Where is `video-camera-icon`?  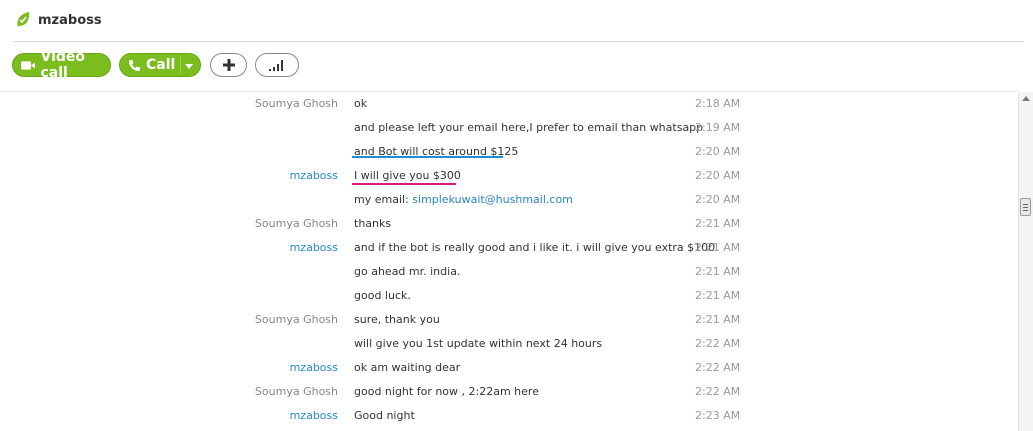 video-camera-icon is located at coordinates (28, 65).